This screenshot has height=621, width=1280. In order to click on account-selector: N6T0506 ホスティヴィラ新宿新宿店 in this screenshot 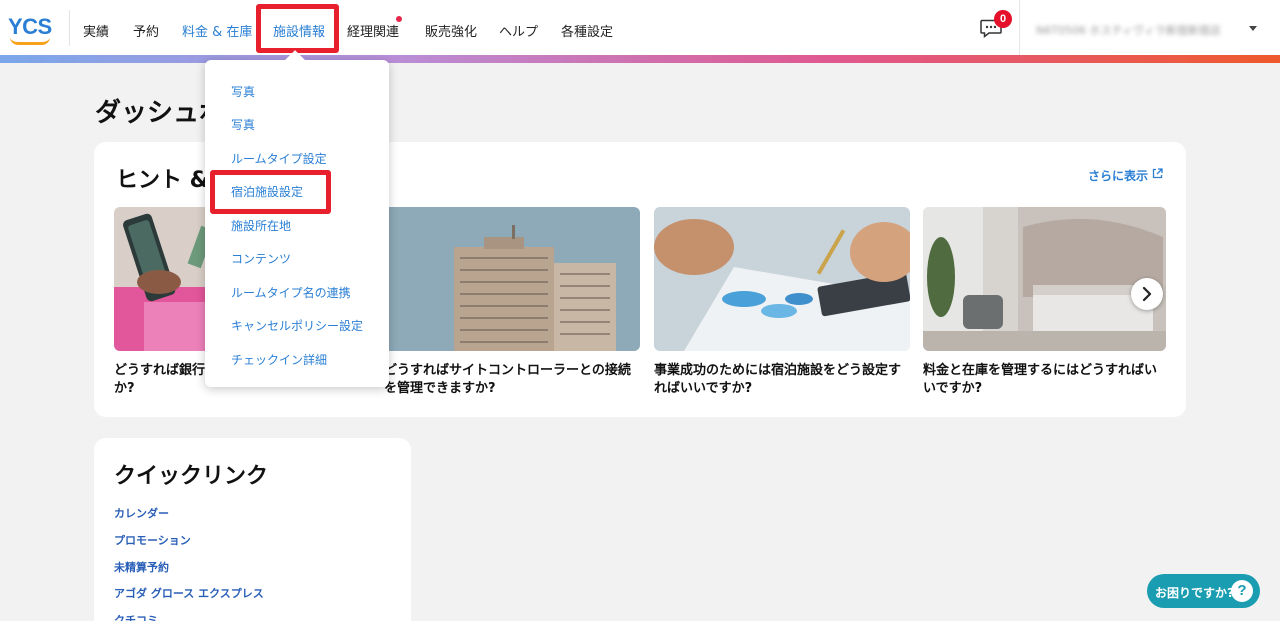, I will do `click(1128, 30)`.